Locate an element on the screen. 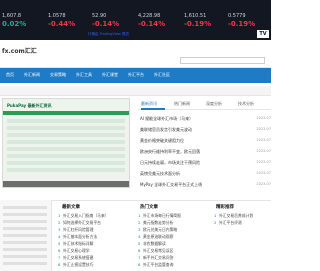 This screenshot has height=271, width=320. ticker-change: -0.44% is located at coordinates (62, 24).